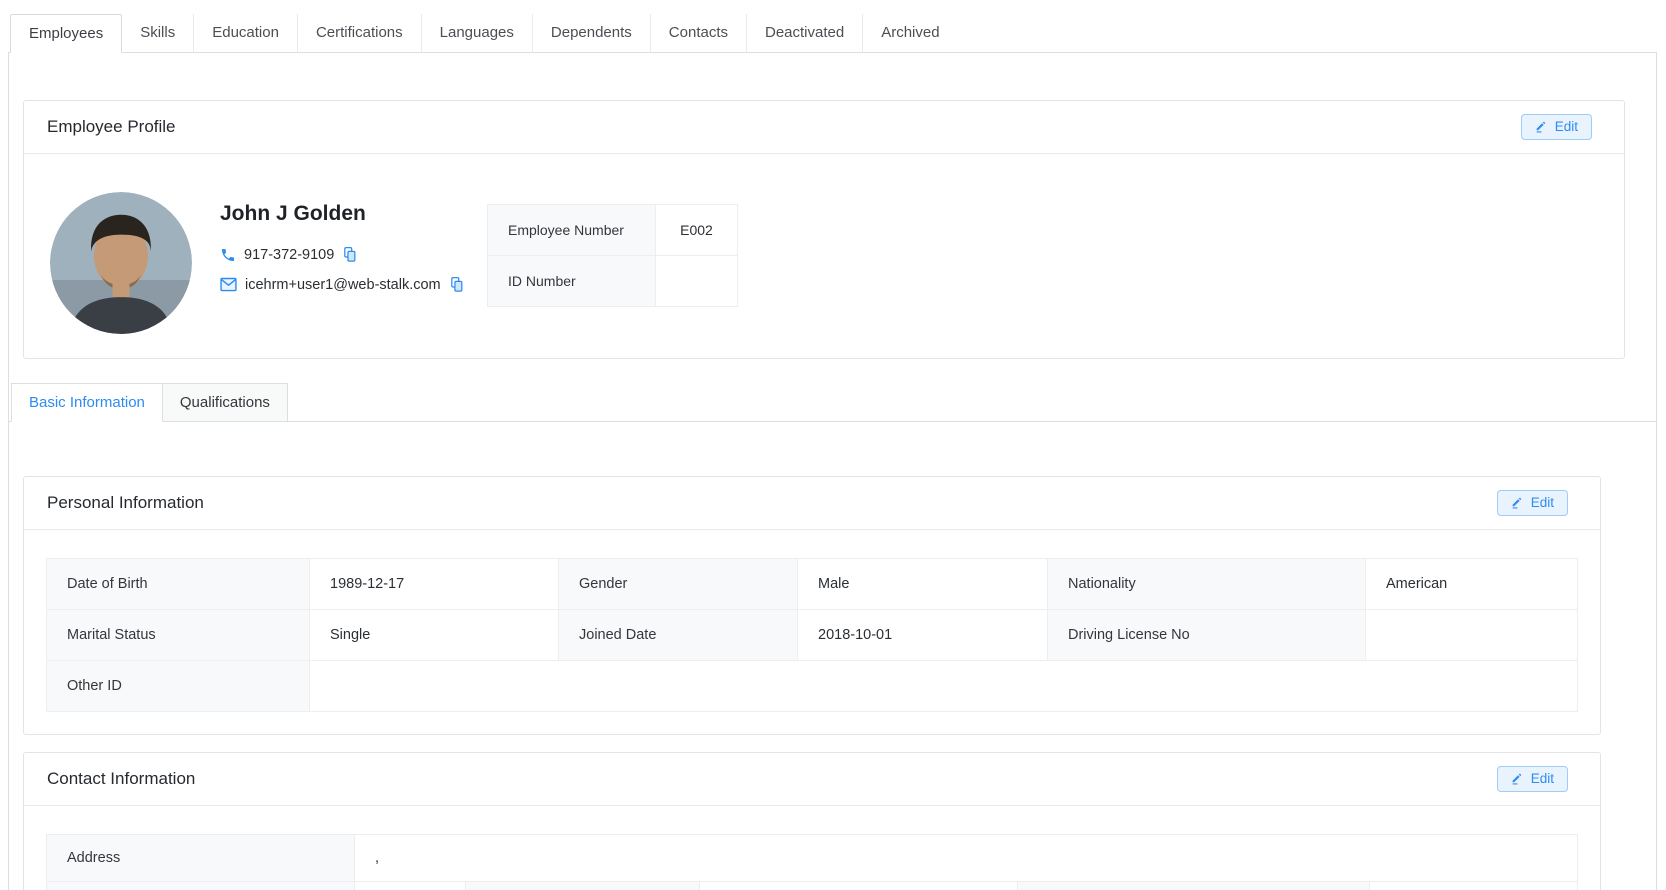 Image resolution: width=1666 pixels, height=890 pixels. Describe the element at coordinates (804, 33) in the screenshot. I see `tab-deactivated: Deactivated` at that location.